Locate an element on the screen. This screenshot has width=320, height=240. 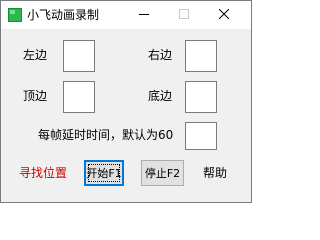
maximize-icon is located at coordinates (184, 14).